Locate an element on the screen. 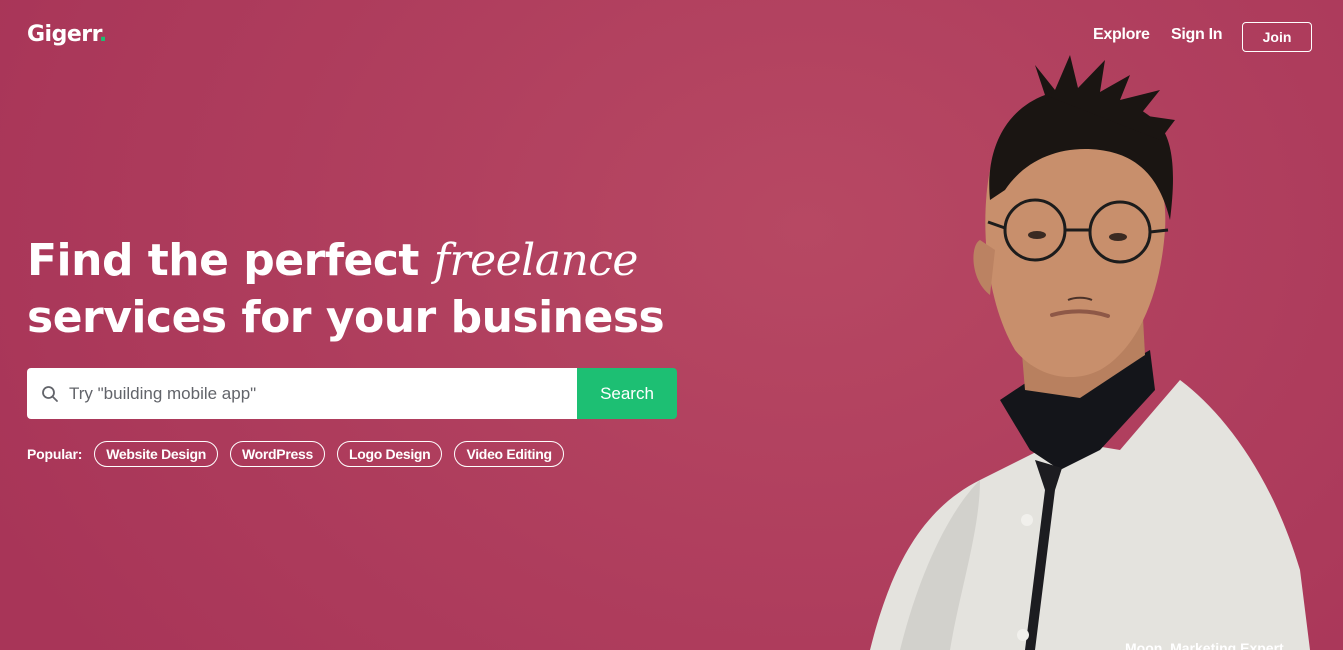 The height and width of the screenshot is (650, 1343). popular-tag-video-editing: Video Editing is located at coordinates (509, 454).